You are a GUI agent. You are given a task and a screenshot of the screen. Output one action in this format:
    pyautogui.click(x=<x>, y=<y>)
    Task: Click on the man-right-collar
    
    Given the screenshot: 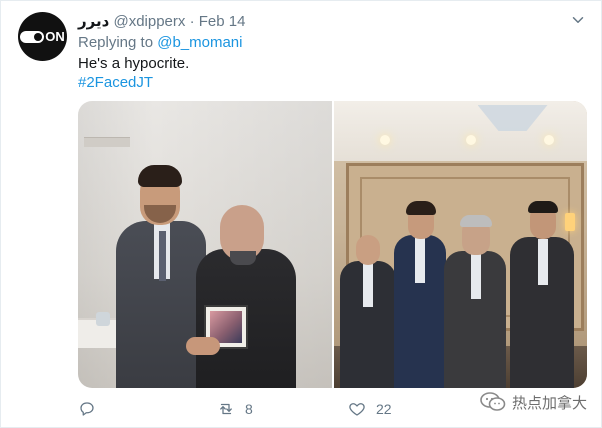 What is the action you would take?
    pyautogui.click(x=243, y=258)
    